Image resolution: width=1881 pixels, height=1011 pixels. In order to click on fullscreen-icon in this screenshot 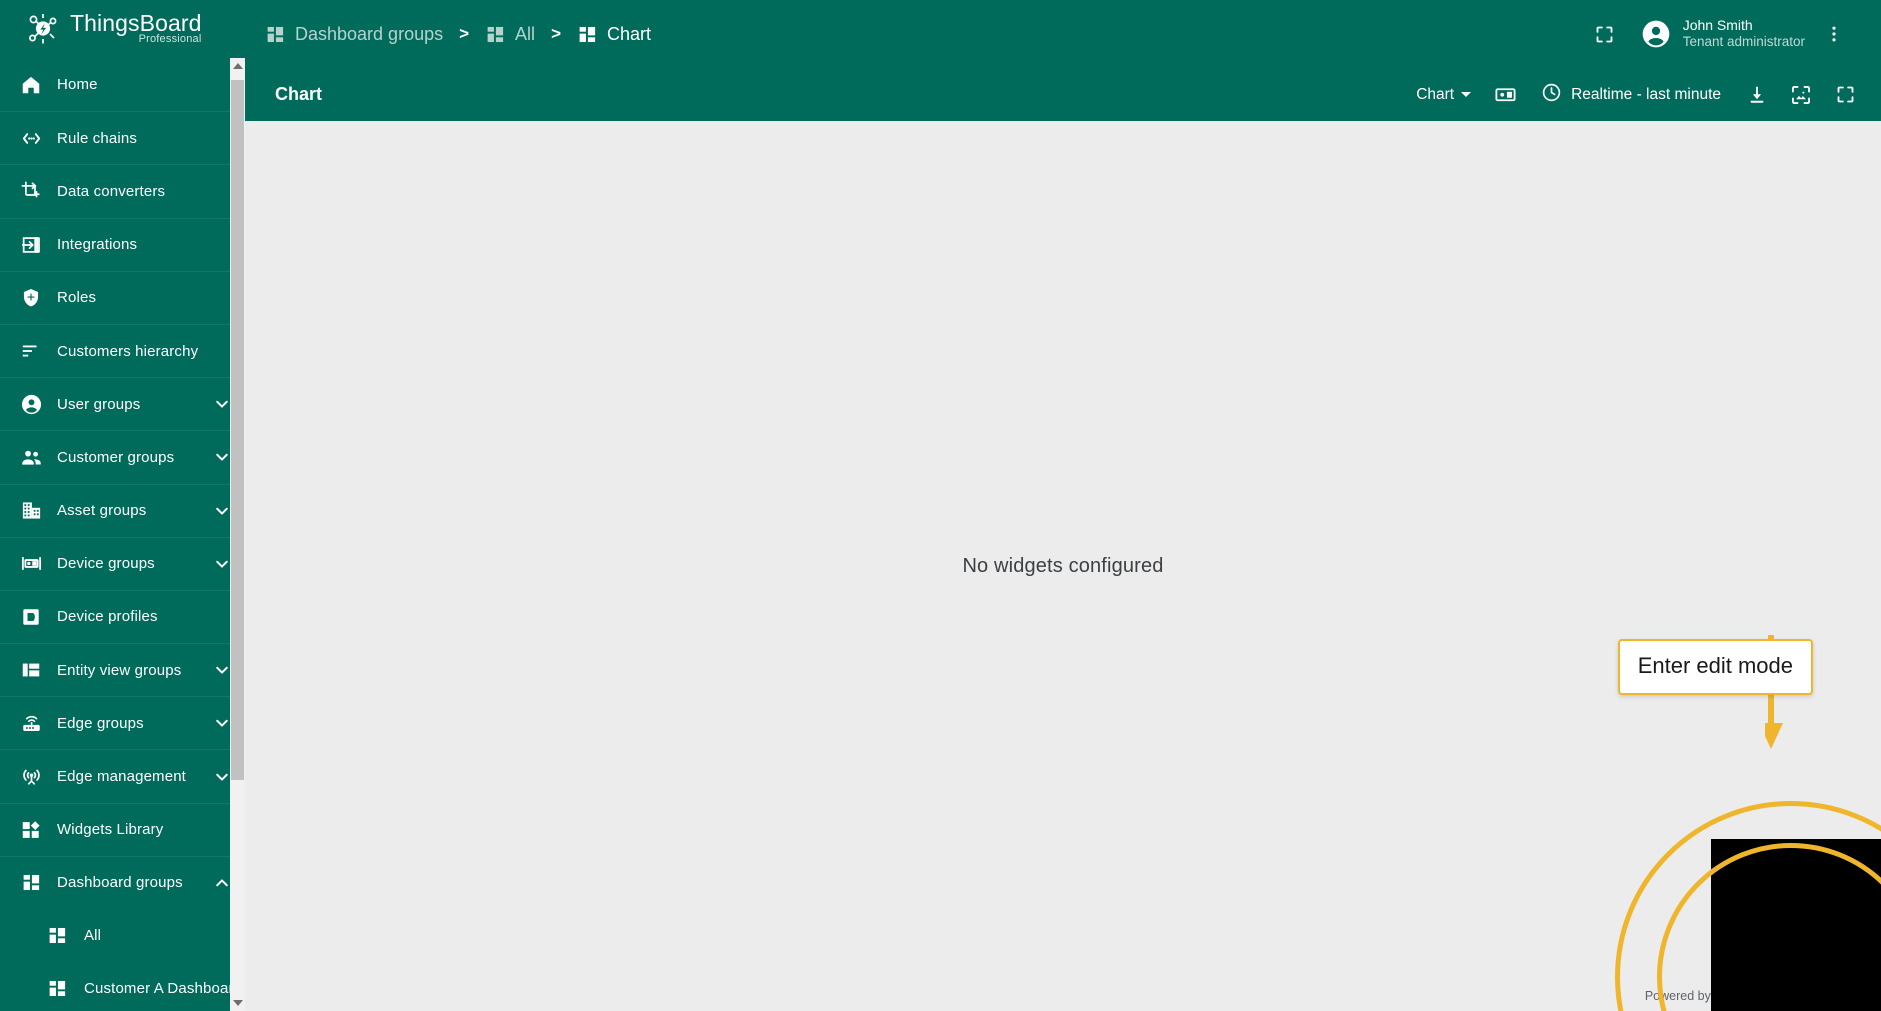, I will do `click(1605, 34)`.